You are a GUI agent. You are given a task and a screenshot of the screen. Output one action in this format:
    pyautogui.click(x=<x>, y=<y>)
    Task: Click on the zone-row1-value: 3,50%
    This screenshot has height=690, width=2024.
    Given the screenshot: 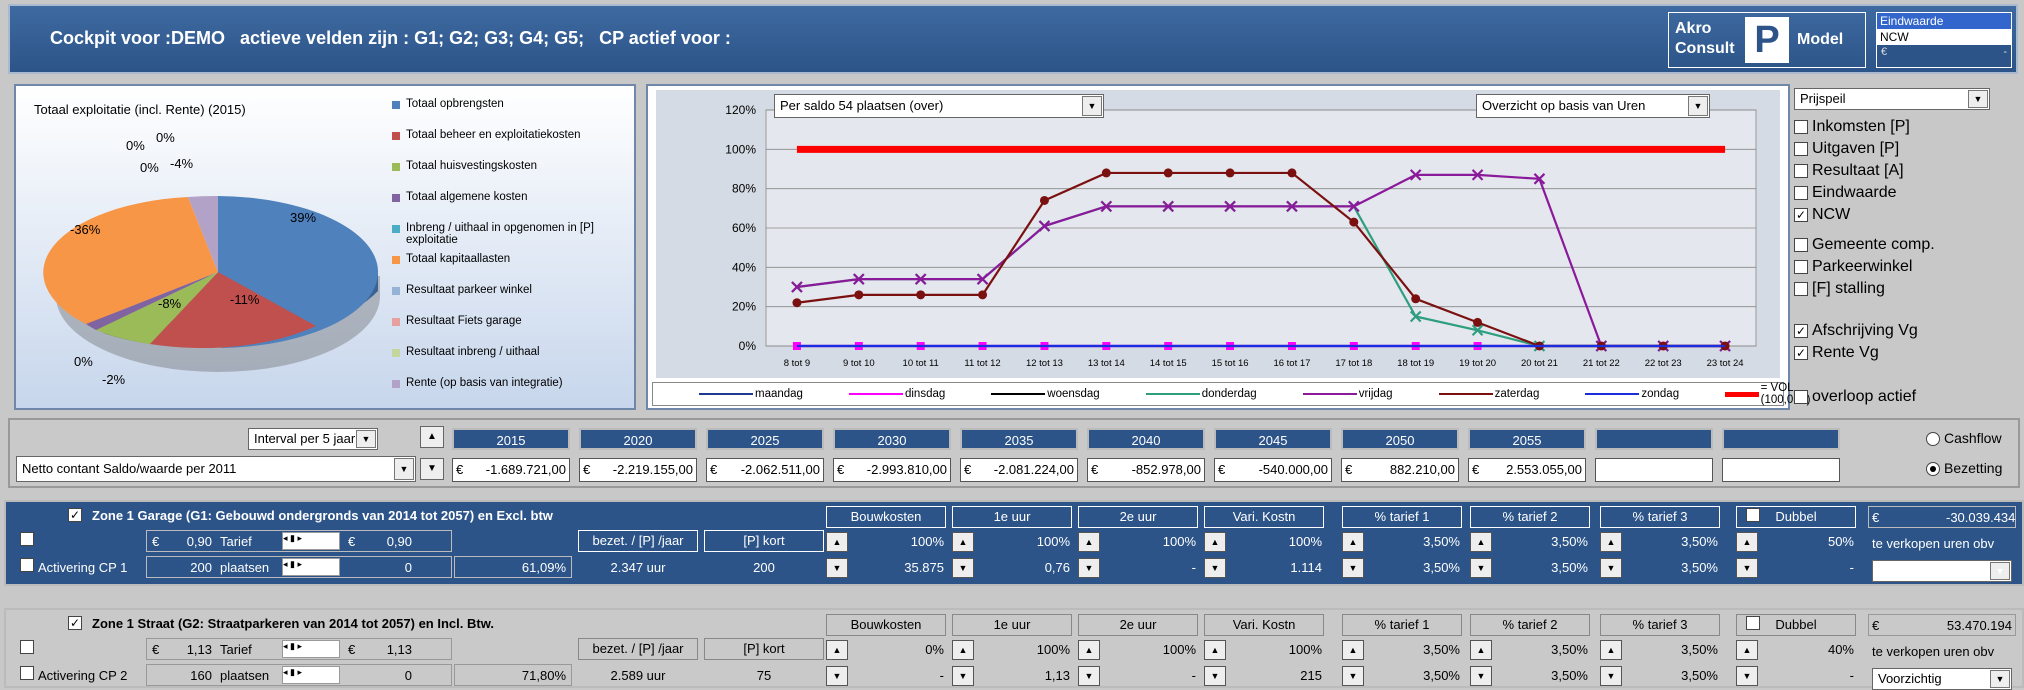 What is the action you would take?
    pyautogui.click(x=1569, y=649)
    